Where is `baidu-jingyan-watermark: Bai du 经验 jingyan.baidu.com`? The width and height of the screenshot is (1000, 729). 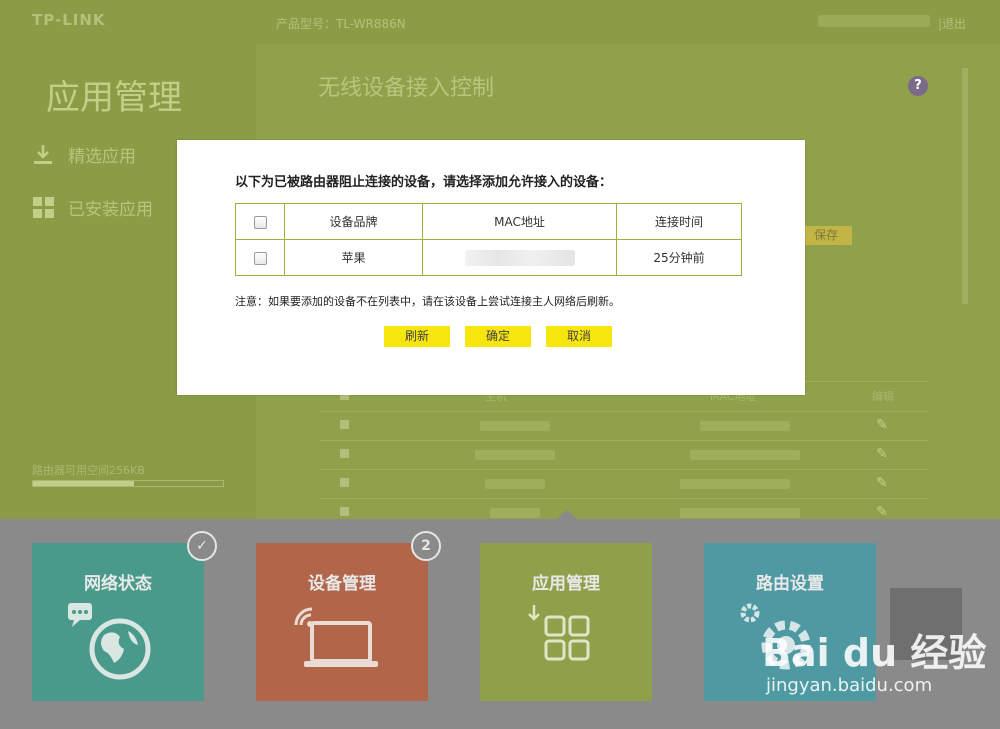 baidu-jingyan-watermark: Bai du 经验 jingyan.baidu.com is located at coordinates (874, 659).